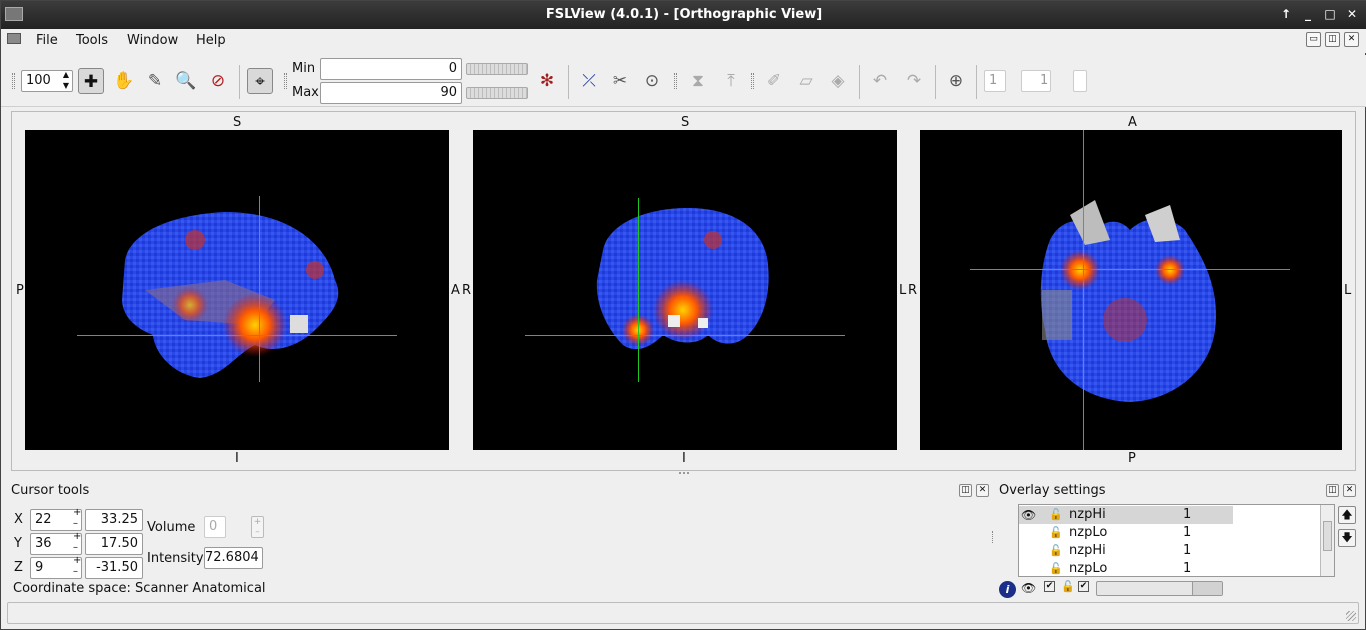 The height and width of the screenshot is (630, 1366). What do you see at coordinates (1080, 81) in the screenshot?
I see `slice-stepper` at bounding box center [1080, 81].